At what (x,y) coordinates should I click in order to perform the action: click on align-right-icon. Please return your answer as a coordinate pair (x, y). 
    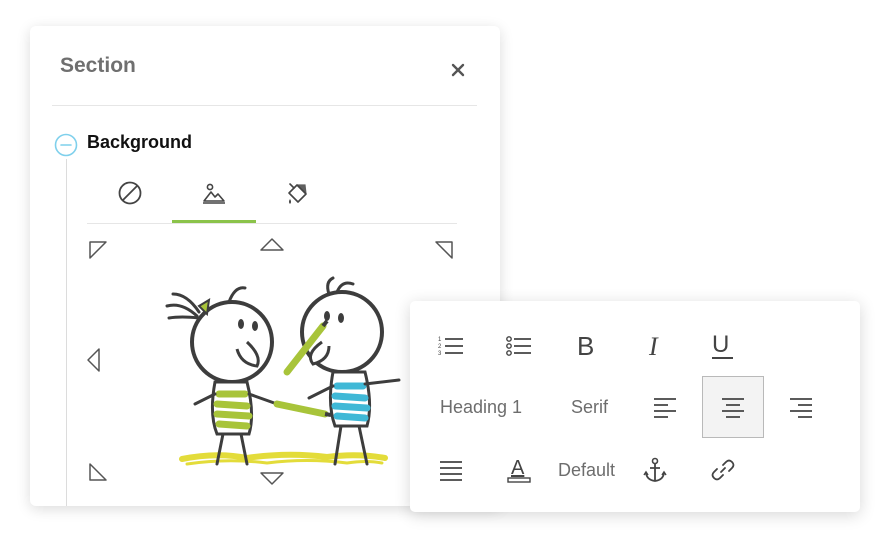
    Looking at the image, I should click on (801, 408).